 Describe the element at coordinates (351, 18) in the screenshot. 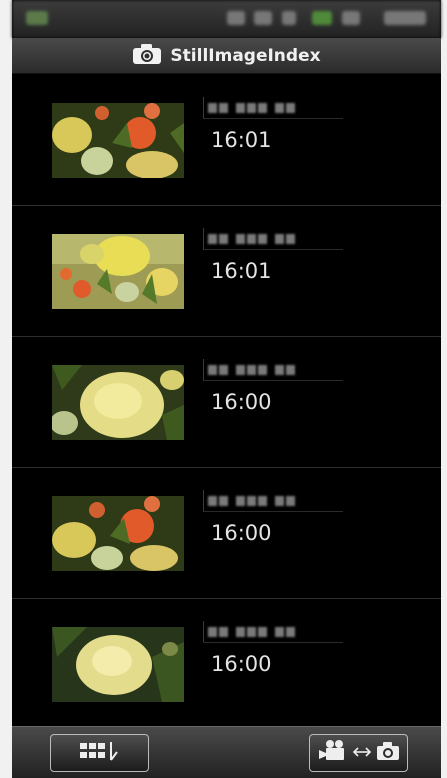

I see `battery-icon` at that location.